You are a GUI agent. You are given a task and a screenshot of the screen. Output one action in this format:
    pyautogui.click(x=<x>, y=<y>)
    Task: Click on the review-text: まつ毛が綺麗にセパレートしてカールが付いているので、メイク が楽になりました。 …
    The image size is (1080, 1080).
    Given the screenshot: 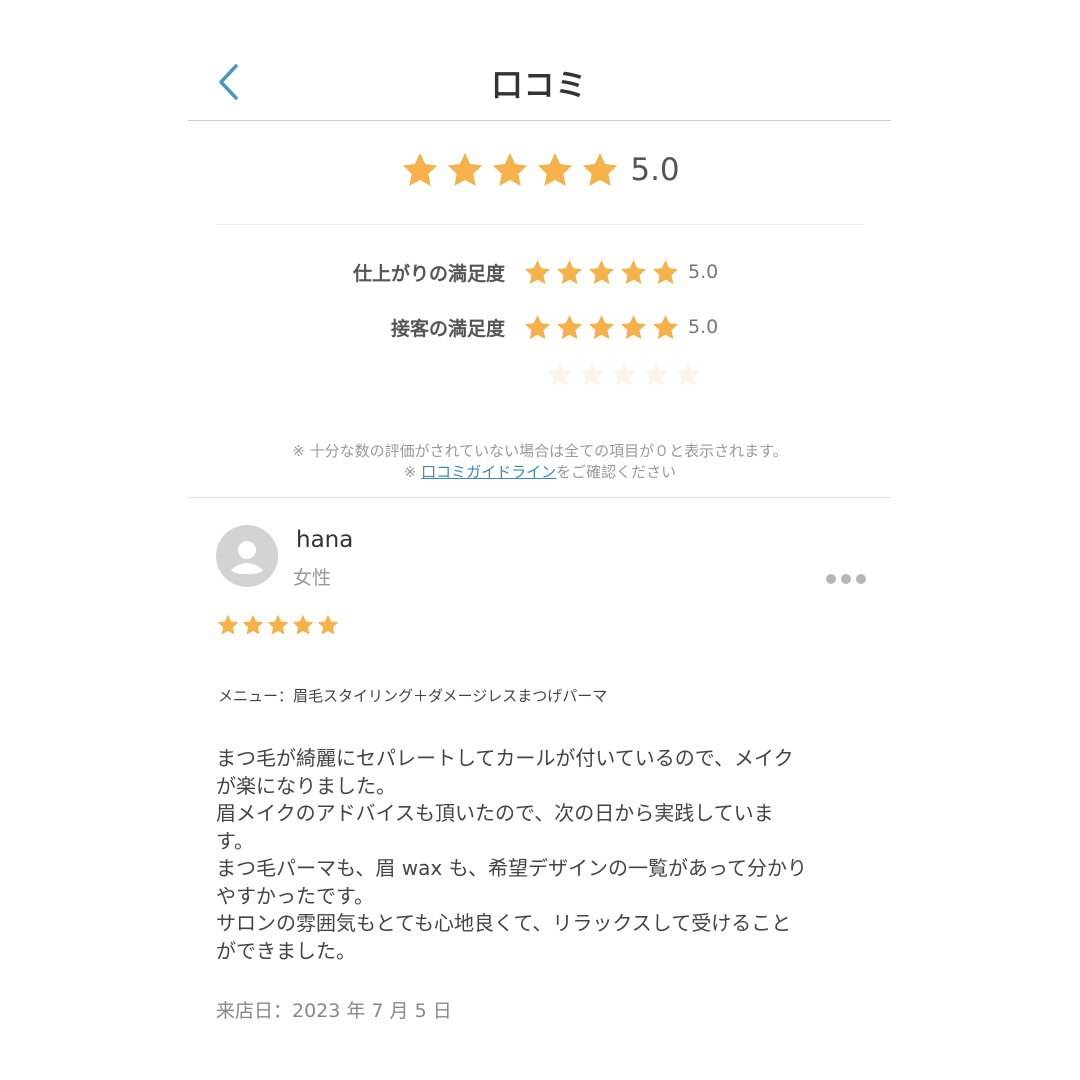 What is the action you would take?
    pyautogui.click(x=536, y=855)
    